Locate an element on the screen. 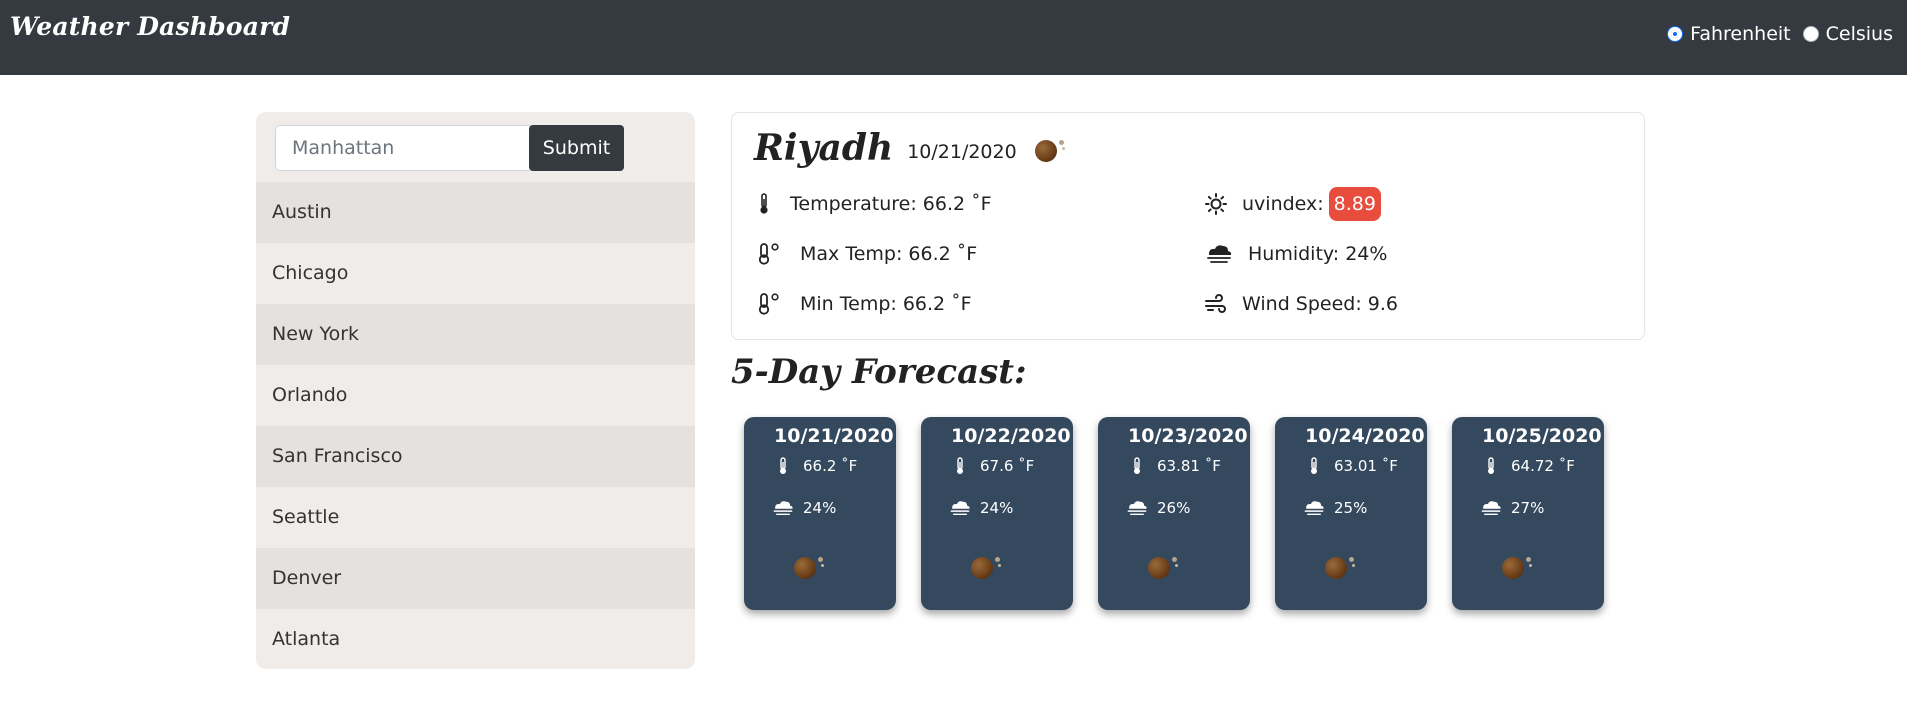 The image size is (1907, 713). humidity-text: Humidity: 24% is located at coordinates (1318, 254).